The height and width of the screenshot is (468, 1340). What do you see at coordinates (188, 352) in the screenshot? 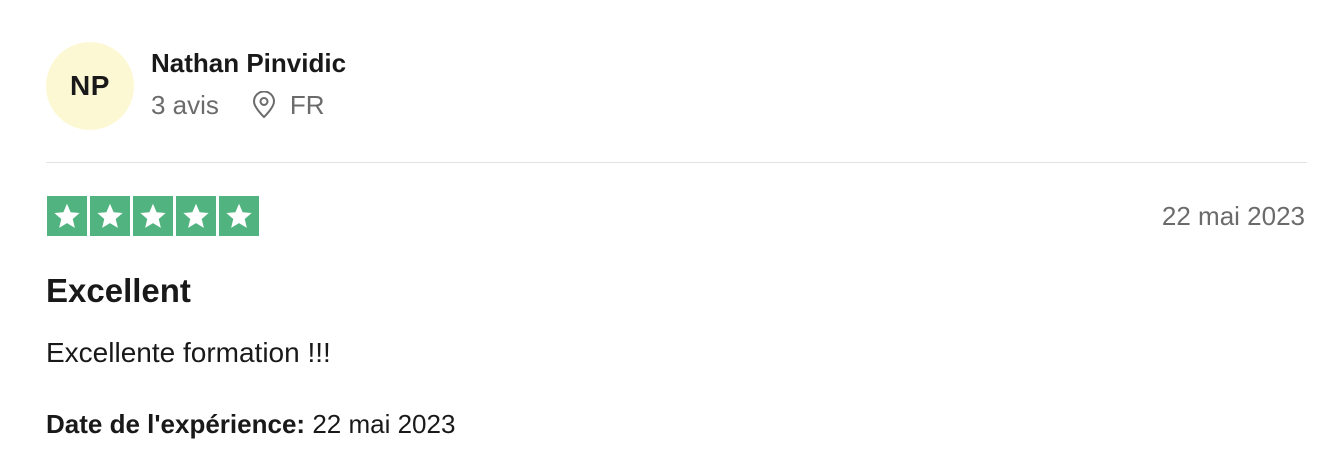
I see `review-text: Excellente formation !!!` at bounding box center [188, 352].